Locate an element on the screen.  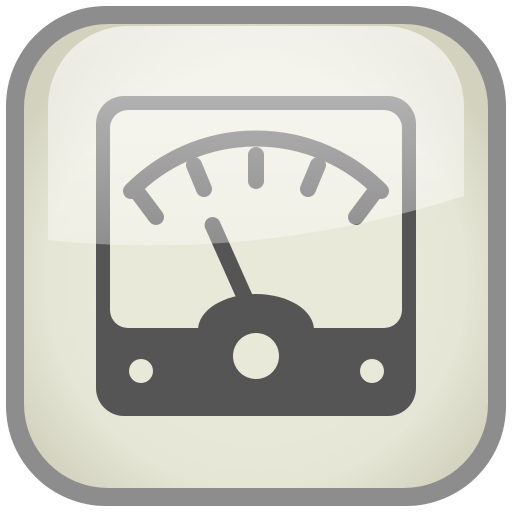
screw-hole-right is located at coordinates (372, 371).